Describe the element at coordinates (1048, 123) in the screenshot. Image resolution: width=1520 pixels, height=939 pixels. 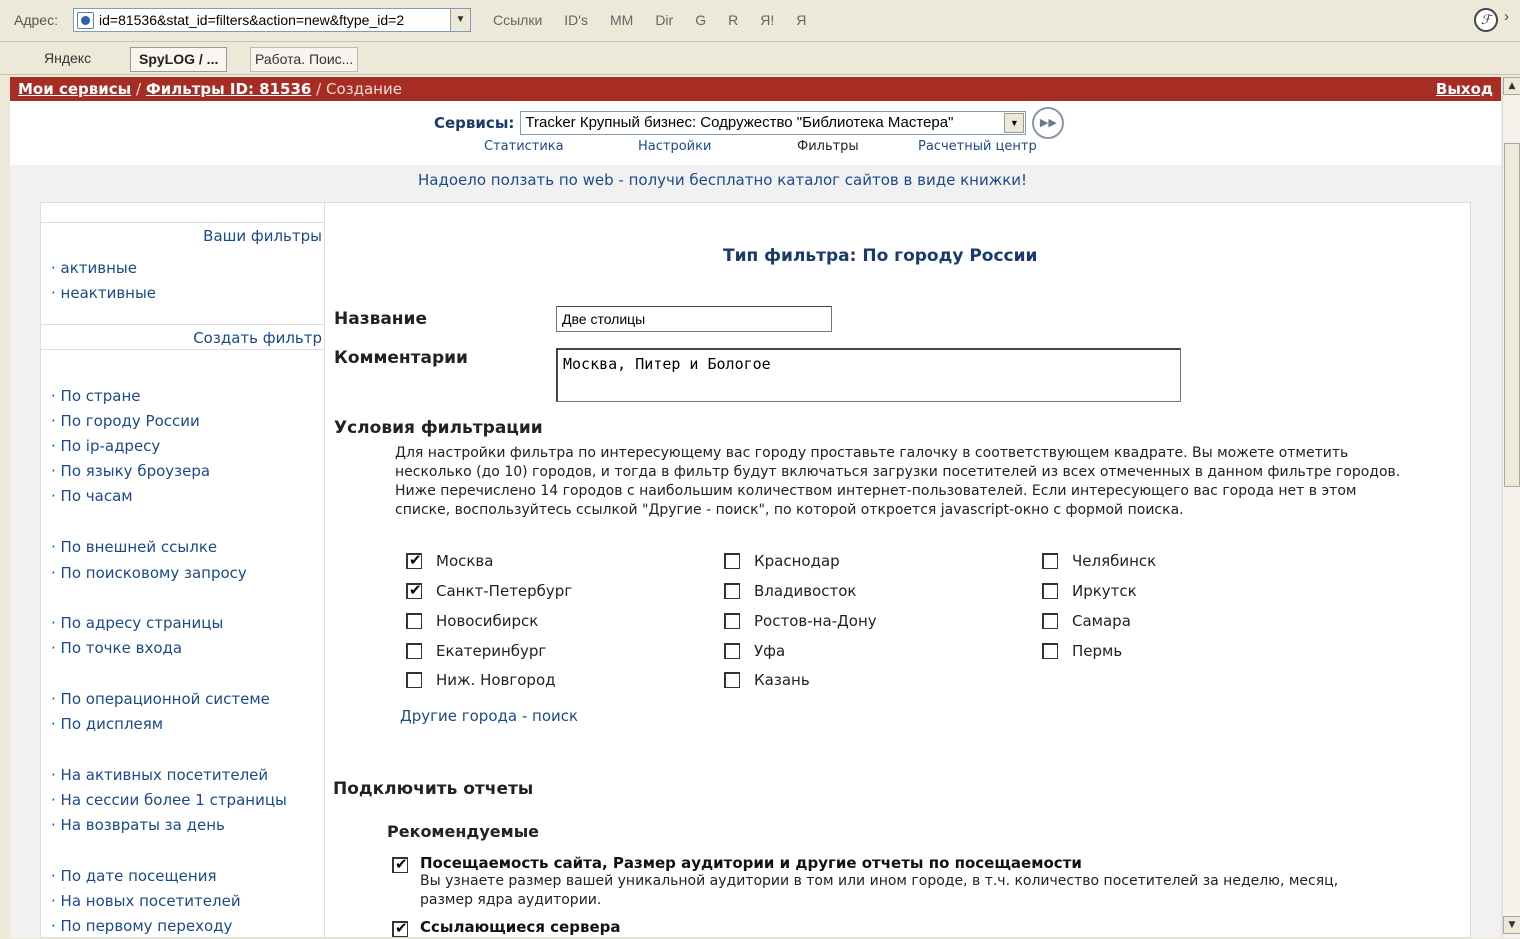
I see `go-button: ▶▶` at that location.